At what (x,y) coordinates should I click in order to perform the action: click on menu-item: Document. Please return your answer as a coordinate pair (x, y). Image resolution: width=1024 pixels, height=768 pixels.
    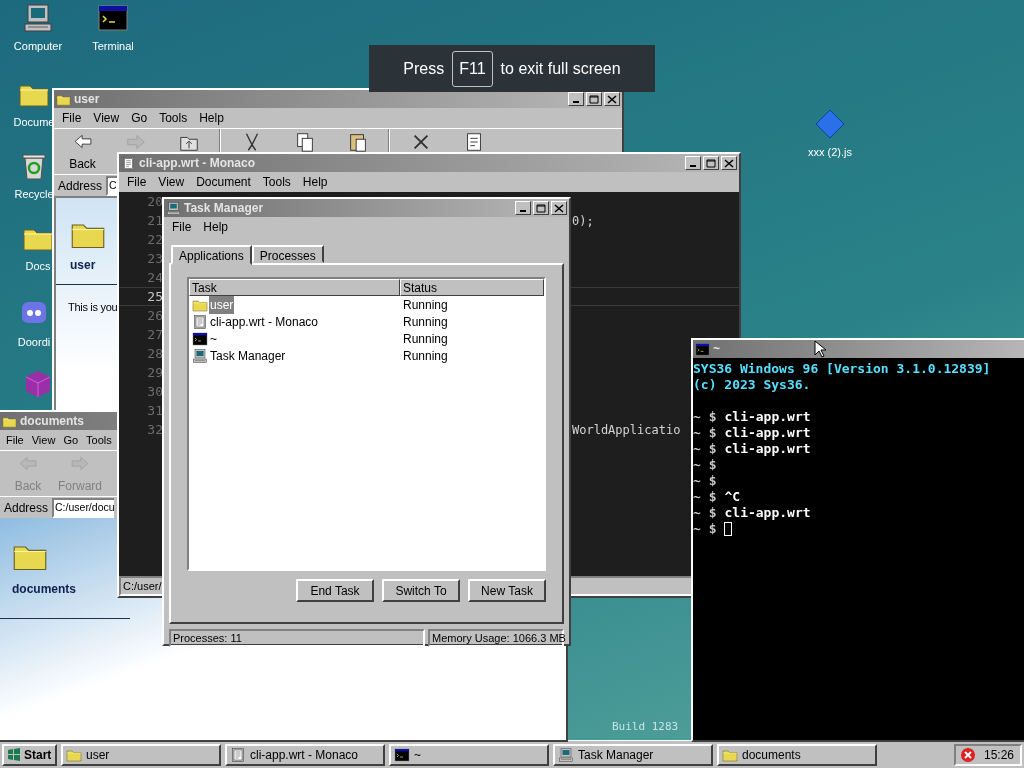
    Looking at the image, I should click on (223, 182).